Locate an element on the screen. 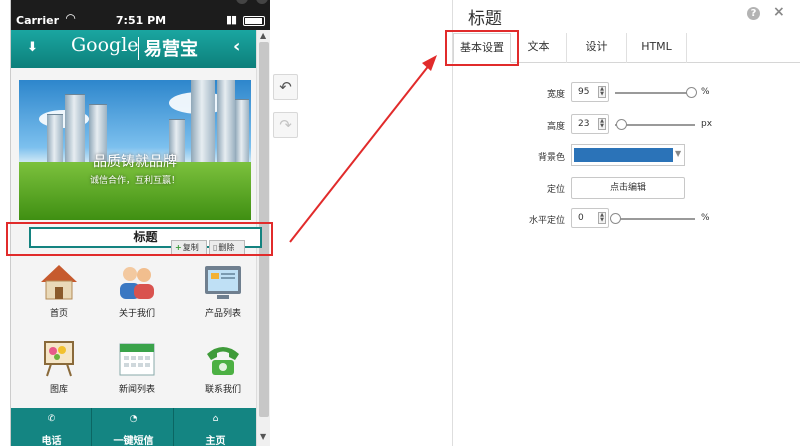 Image resolution: width=800 pixels, height=446 pixels. bg-color-label: 背景色 is located at coordinates (551, 158).